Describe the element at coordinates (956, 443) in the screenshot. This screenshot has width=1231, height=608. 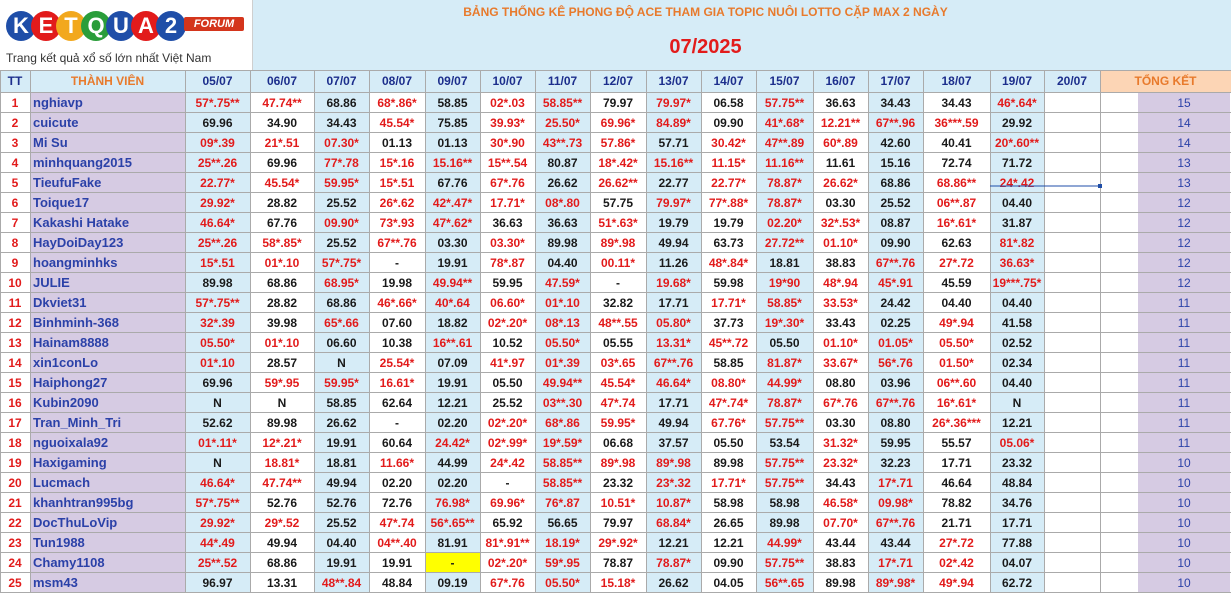
I see `result-value: 55.57` at that location.